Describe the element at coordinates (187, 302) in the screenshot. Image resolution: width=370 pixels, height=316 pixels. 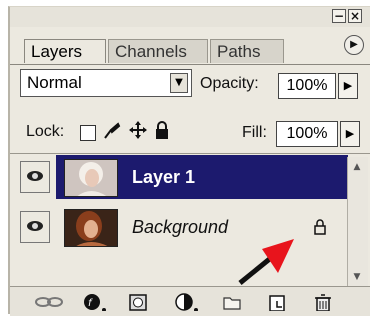
I see `adjustment-icon` at that location.